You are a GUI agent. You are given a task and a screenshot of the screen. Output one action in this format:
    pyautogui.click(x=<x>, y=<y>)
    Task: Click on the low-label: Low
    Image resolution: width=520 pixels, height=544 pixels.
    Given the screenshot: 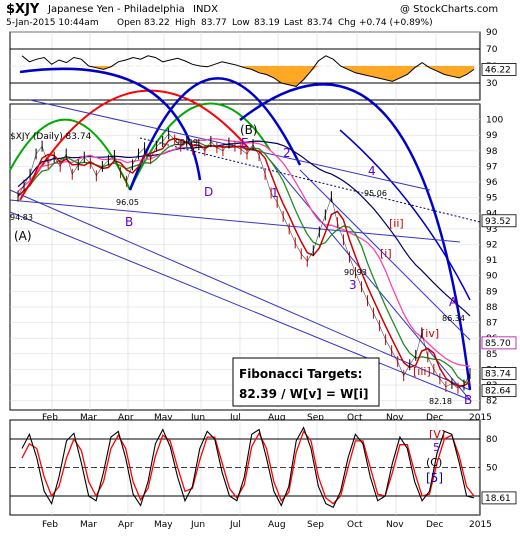 What is the action you would take?
    pyautogui.click(x=241, y=23)
    